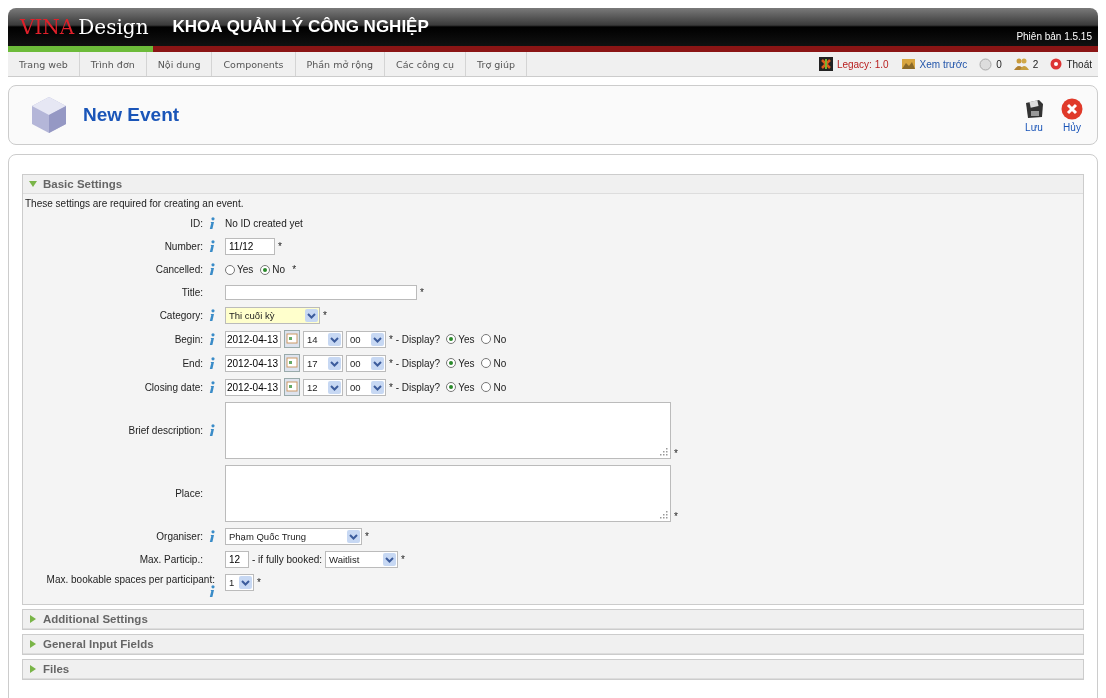 The image size is (1106, 698). Describe the element at coordinates (264, 223) in the screenshot. I see `id-value: No ID created yet` at that location.